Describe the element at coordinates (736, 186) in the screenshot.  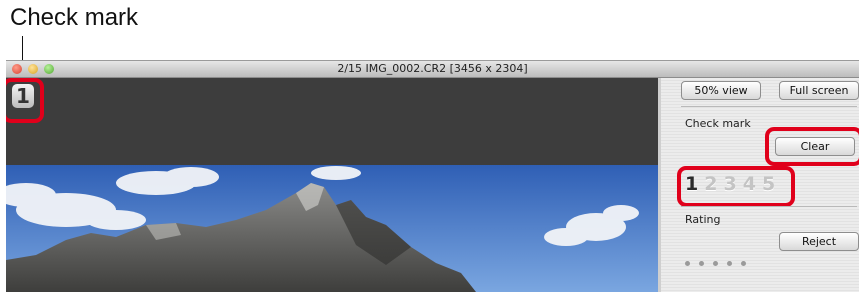
I see `highlight-box-marks` at that location.